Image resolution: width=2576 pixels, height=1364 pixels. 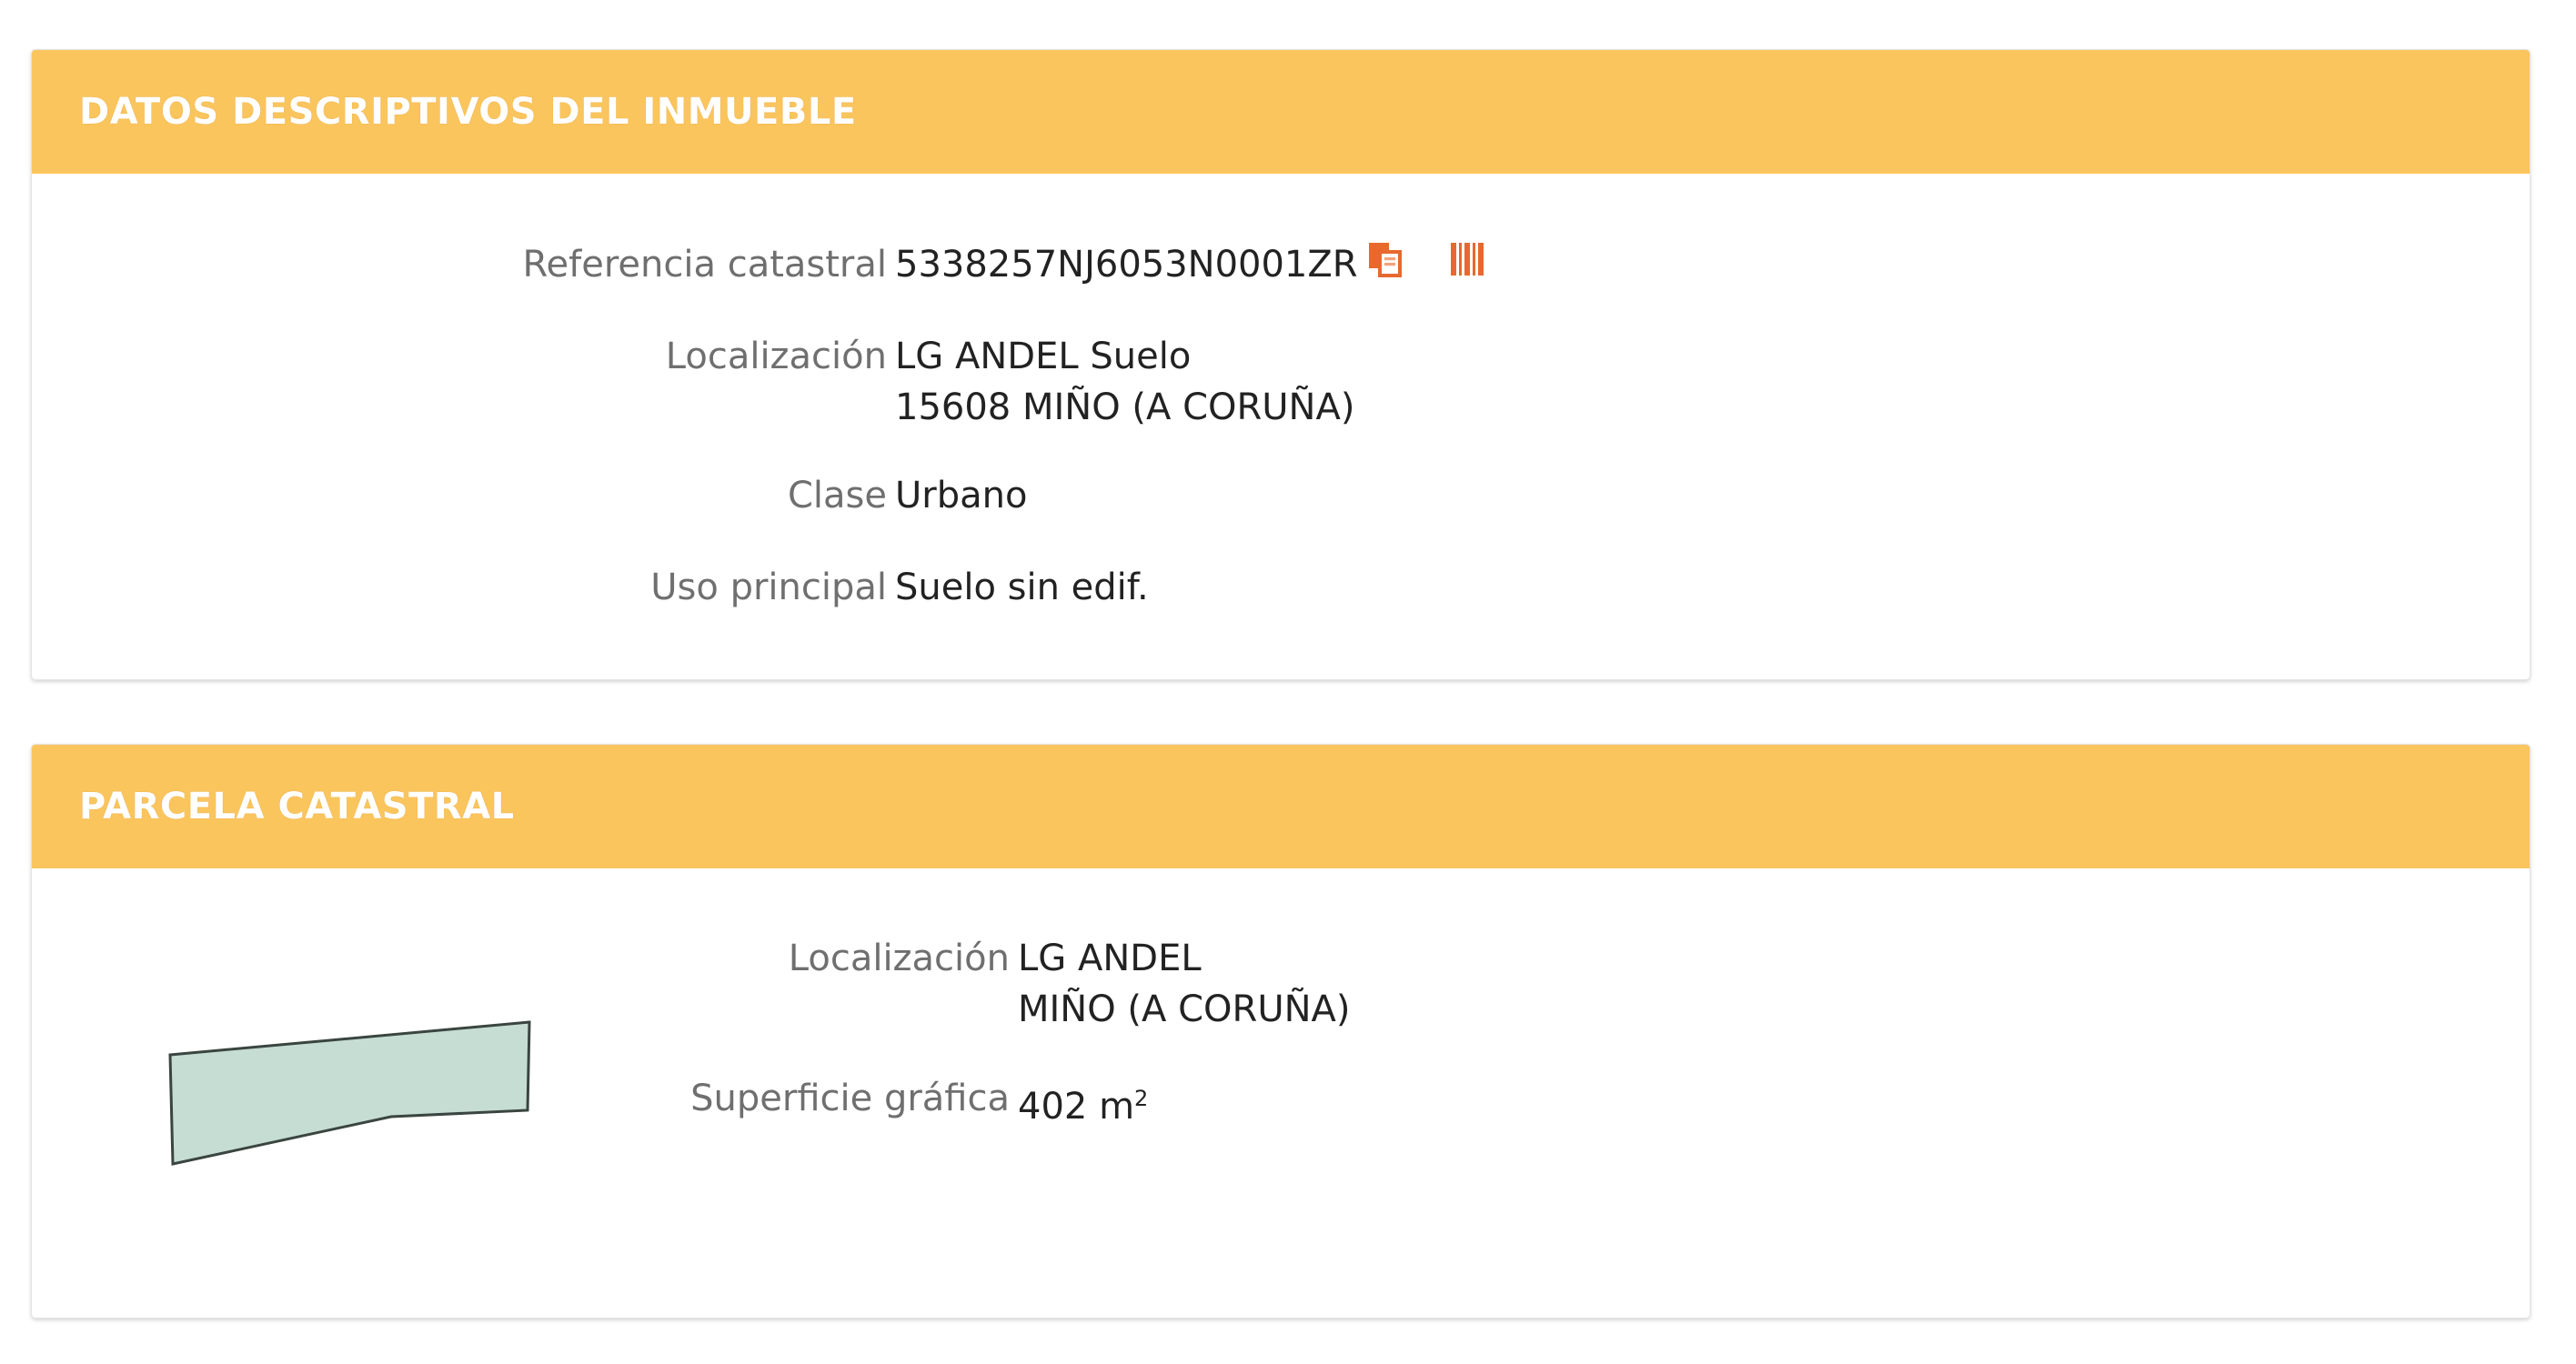 I want to click on superficie-grafica-value: 402 m2, so click(x=1083, y=1102).